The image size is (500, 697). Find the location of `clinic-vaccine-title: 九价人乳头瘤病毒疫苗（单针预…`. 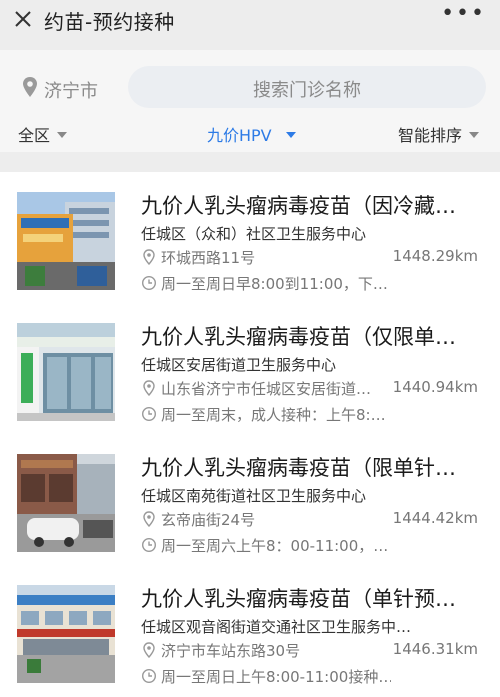

clinic-vaccine-title: 九价人乳头瘤病毒疫苗（单针预… is located at coordinates (298, 599).